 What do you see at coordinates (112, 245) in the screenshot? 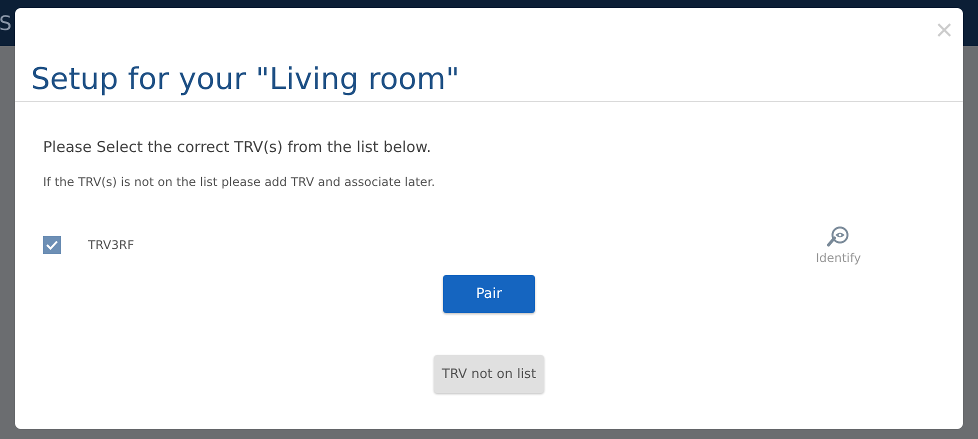
I see `device-name: TRV3RF` at bounding box center [112, 245].